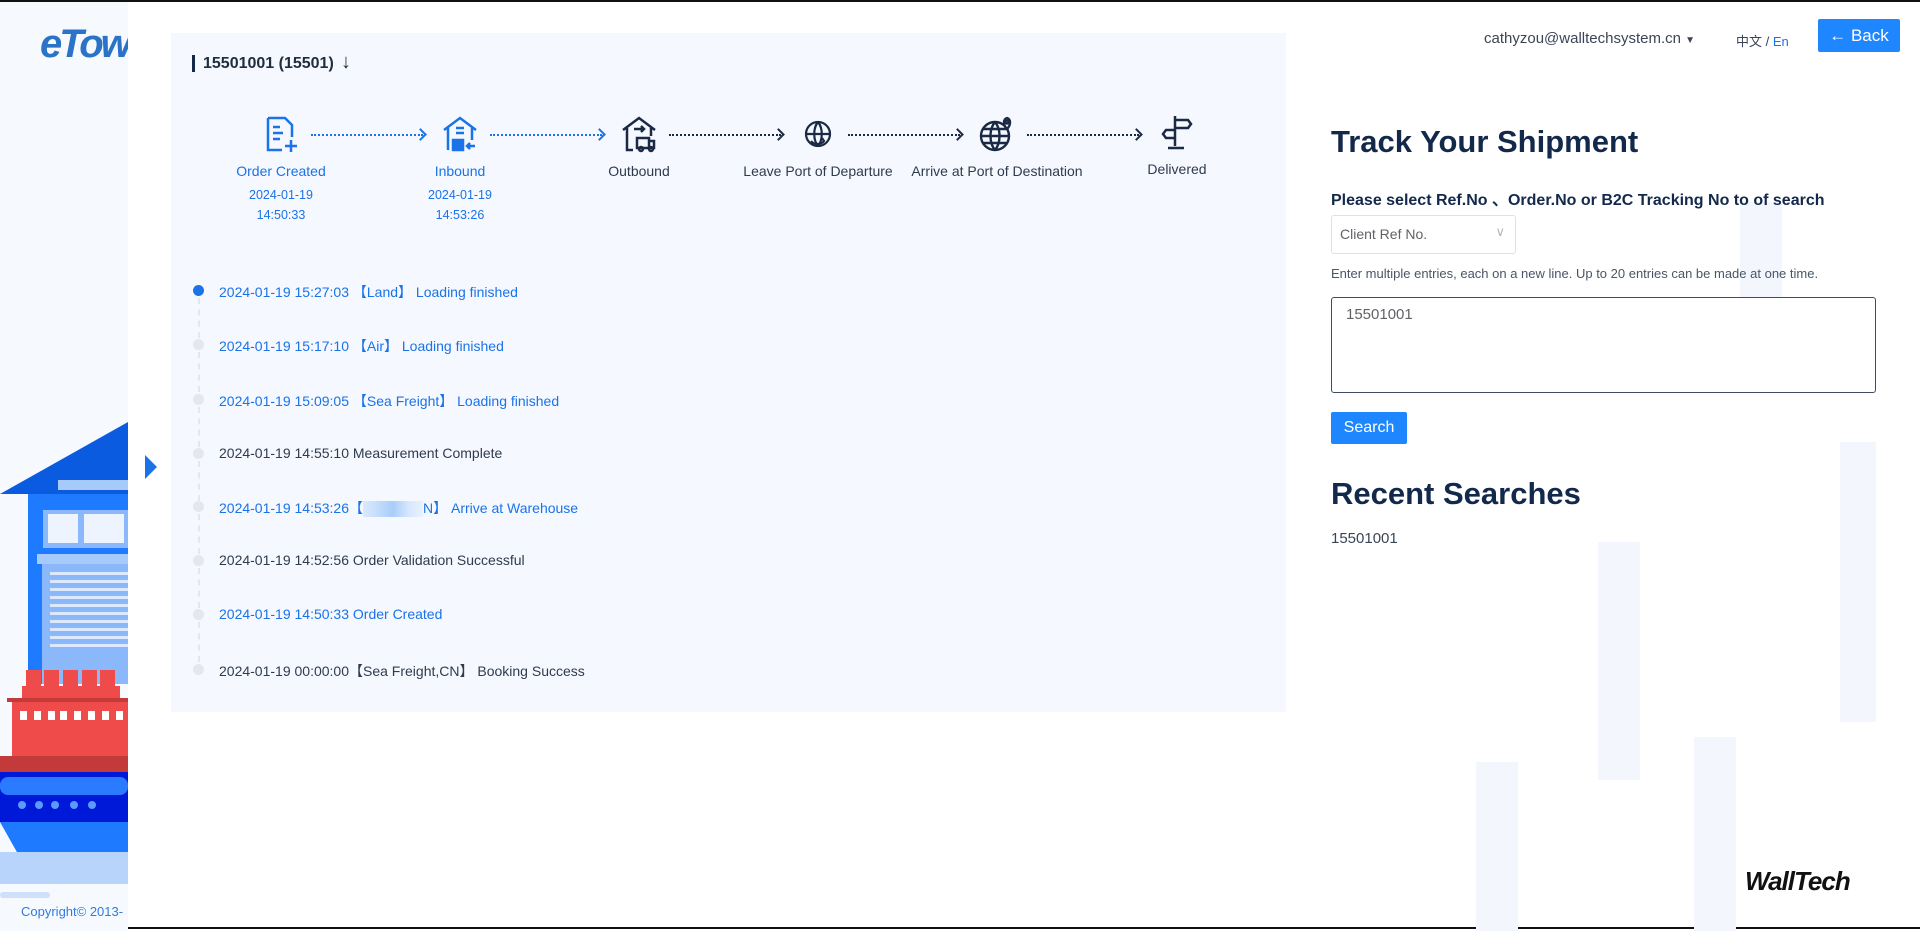  What do you see at coordinates (291, 508) in the screenshot?
I see `event-text: 2024-01-19 14:53:26【` at bounding box center [291, 508].